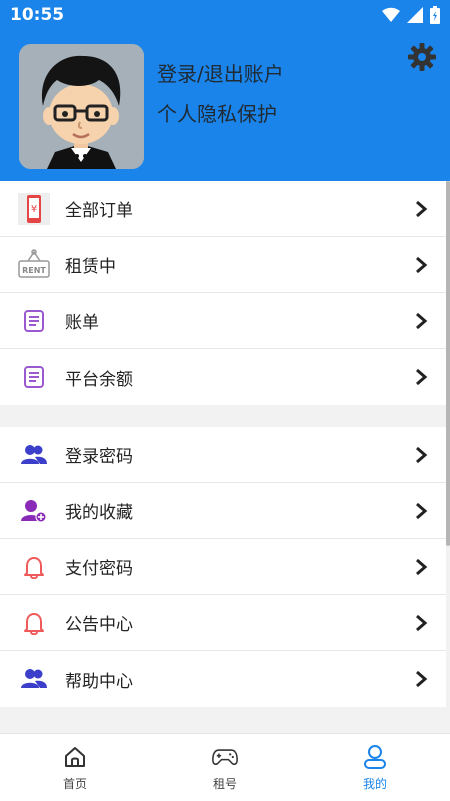  What do you see at coordinates (99, 681) in the screenshot?
I see `menu-item-label: 帮助中心` at bounding box center [99, 681].